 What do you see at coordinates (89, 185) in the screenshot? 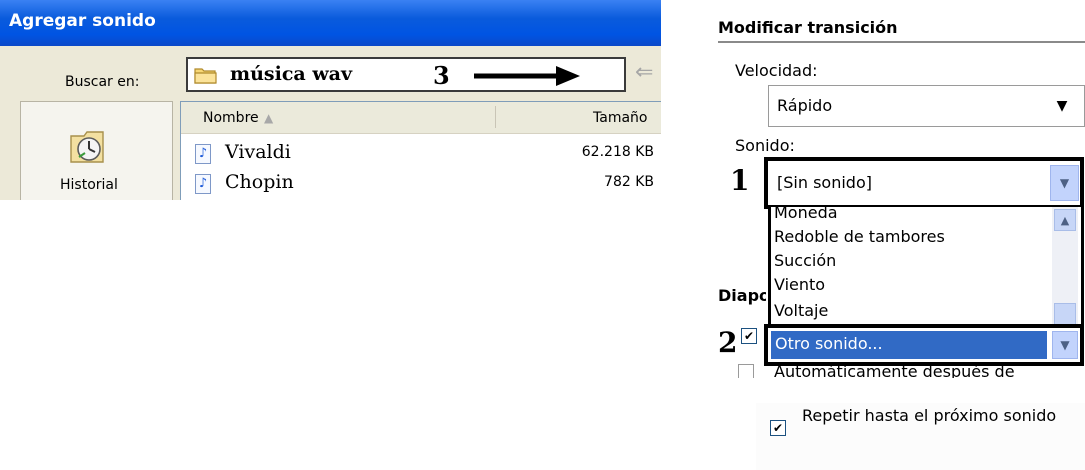
I see `places-item-history: Historial` at bounding box center [89, 185].